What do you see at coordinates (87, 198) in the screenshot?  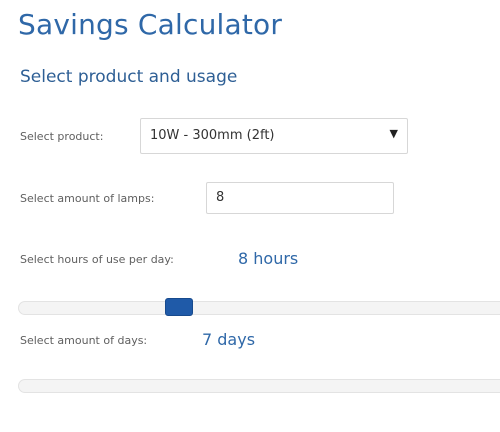 I see `lamps-label: Select amount of lamps:` at bounding box center [87, 198].